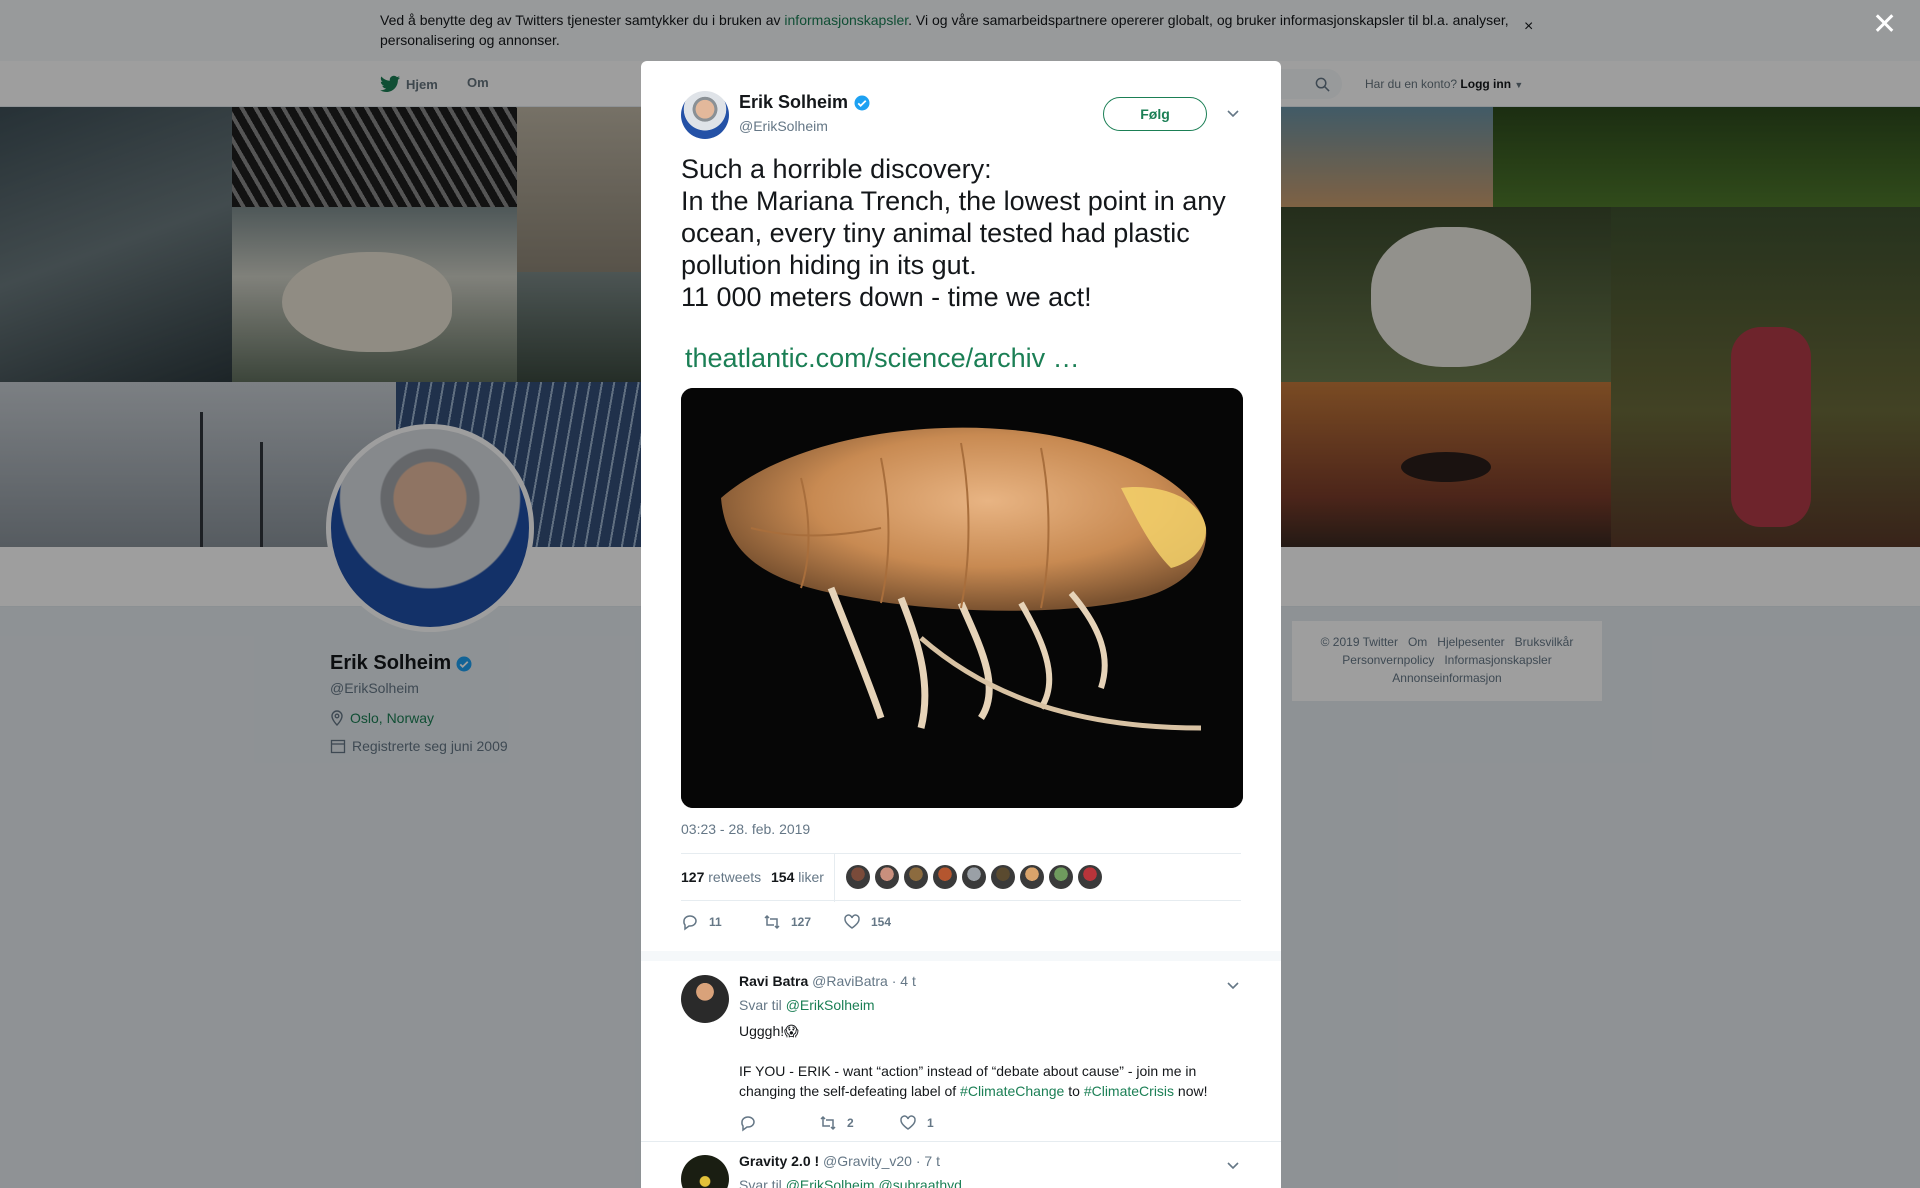 Image resolution: width=1920 pixels, height=1188 pixels. What do you see at coordinates (705, 115) in the screenshot?
I see `tweet-author-avatar` at bounding box center [705, 115].